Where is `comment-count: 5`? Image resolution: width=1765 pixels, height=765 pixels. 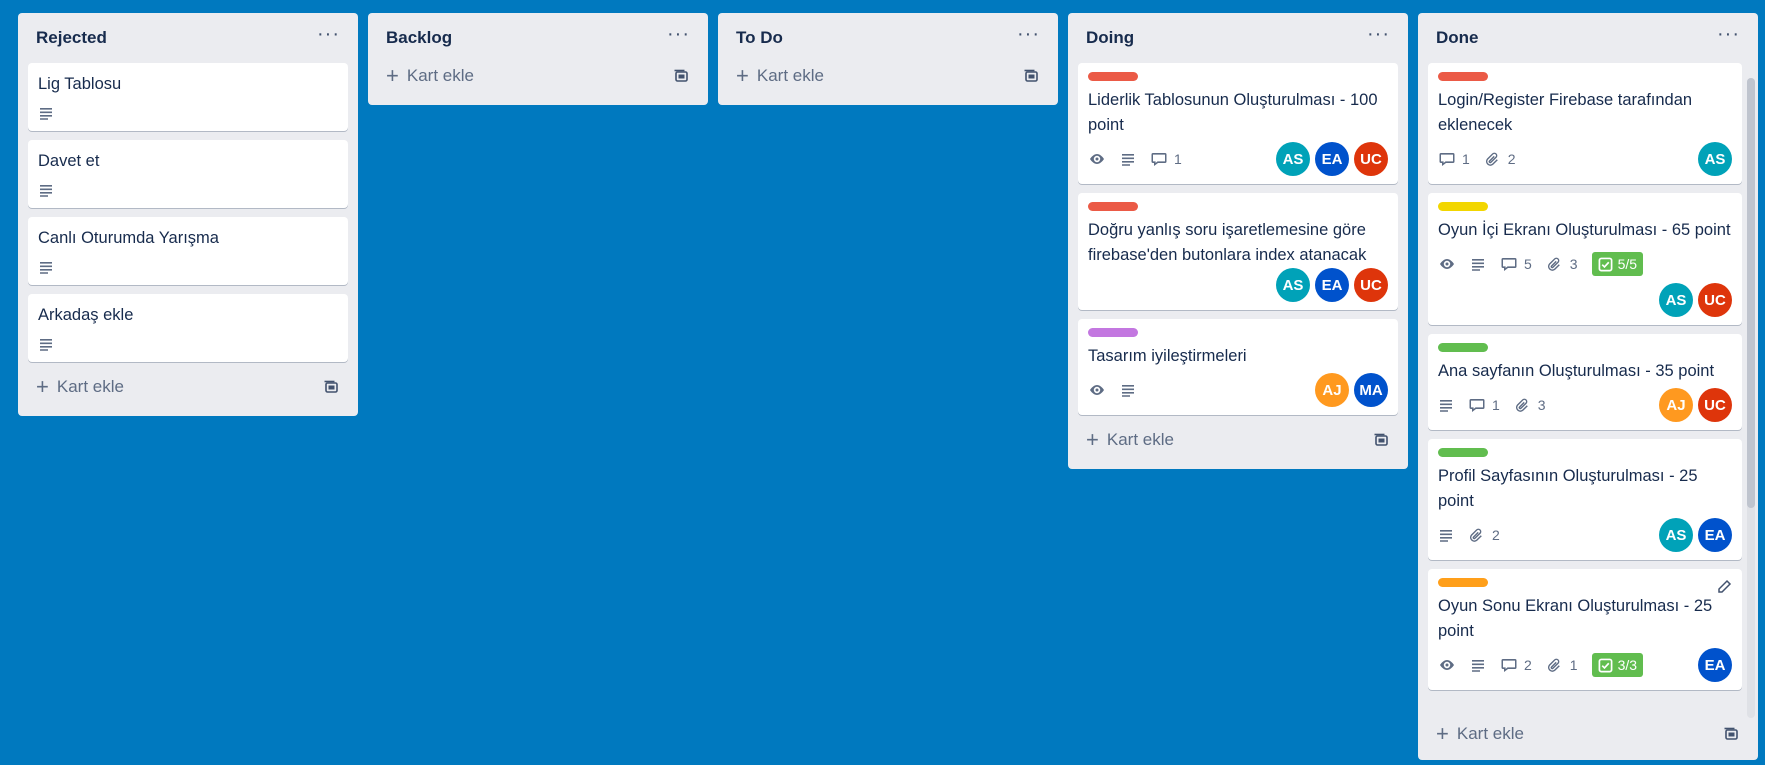 comment-count: 5 is located at coordinates (1528, 264).